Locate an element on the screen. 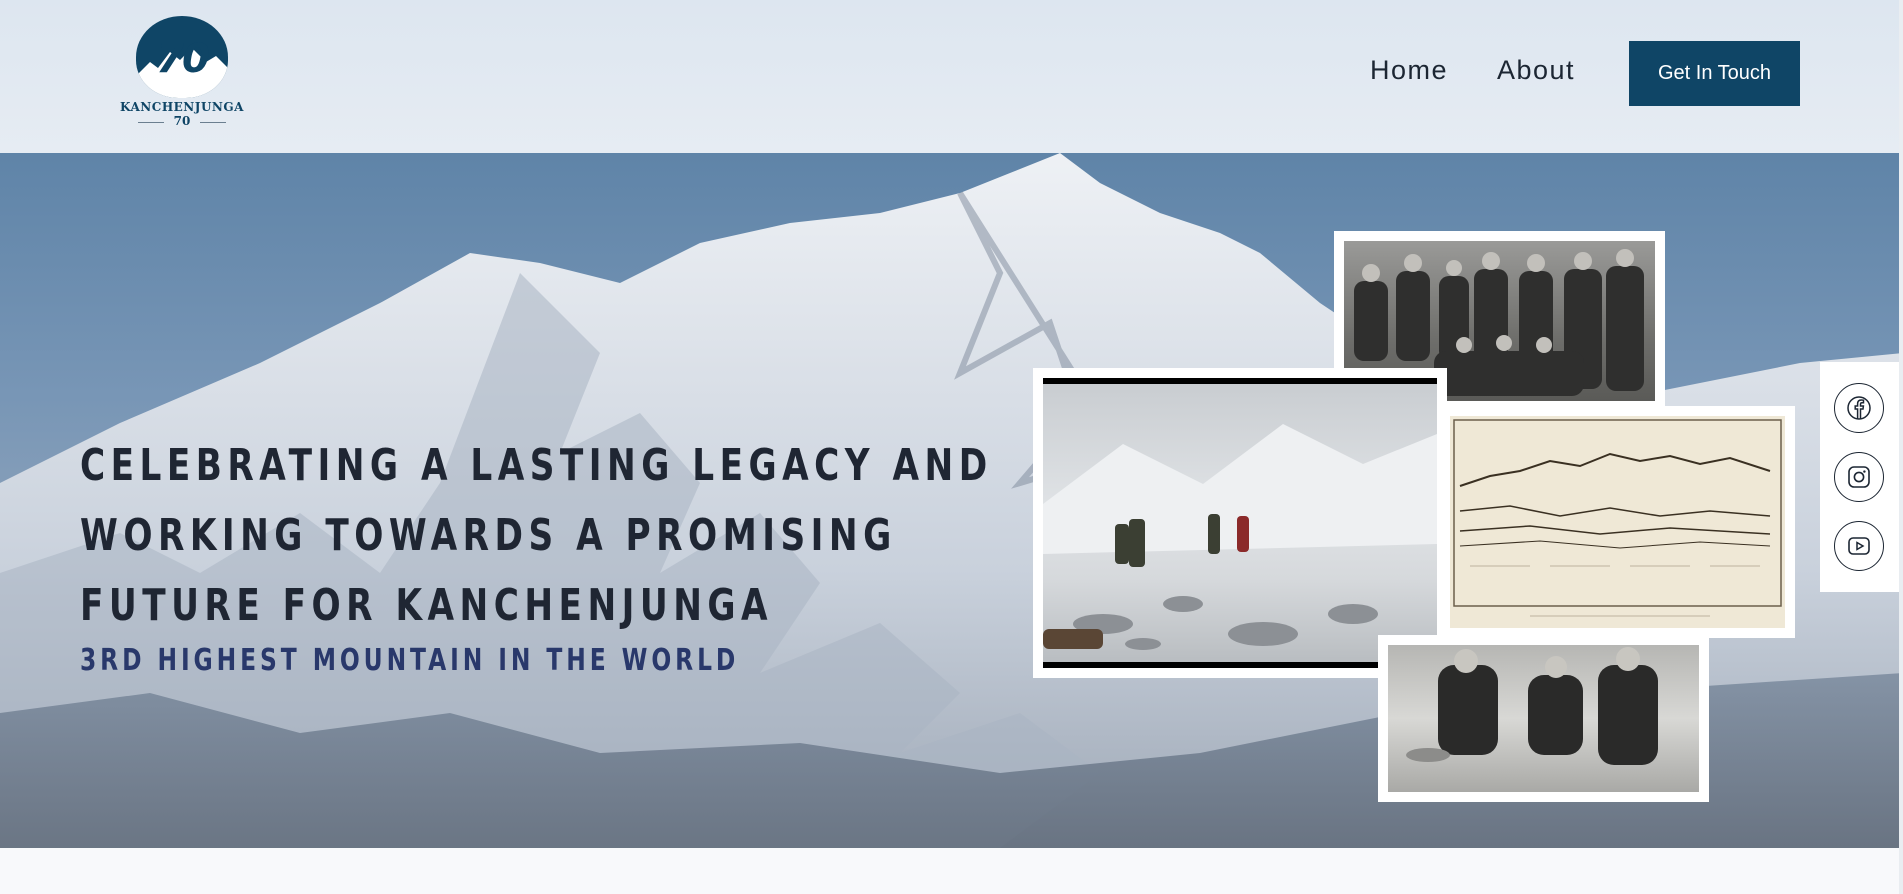 The height and width of the screenshot is (894, 1903). facebook-link is located at coordinates (1859, 408).